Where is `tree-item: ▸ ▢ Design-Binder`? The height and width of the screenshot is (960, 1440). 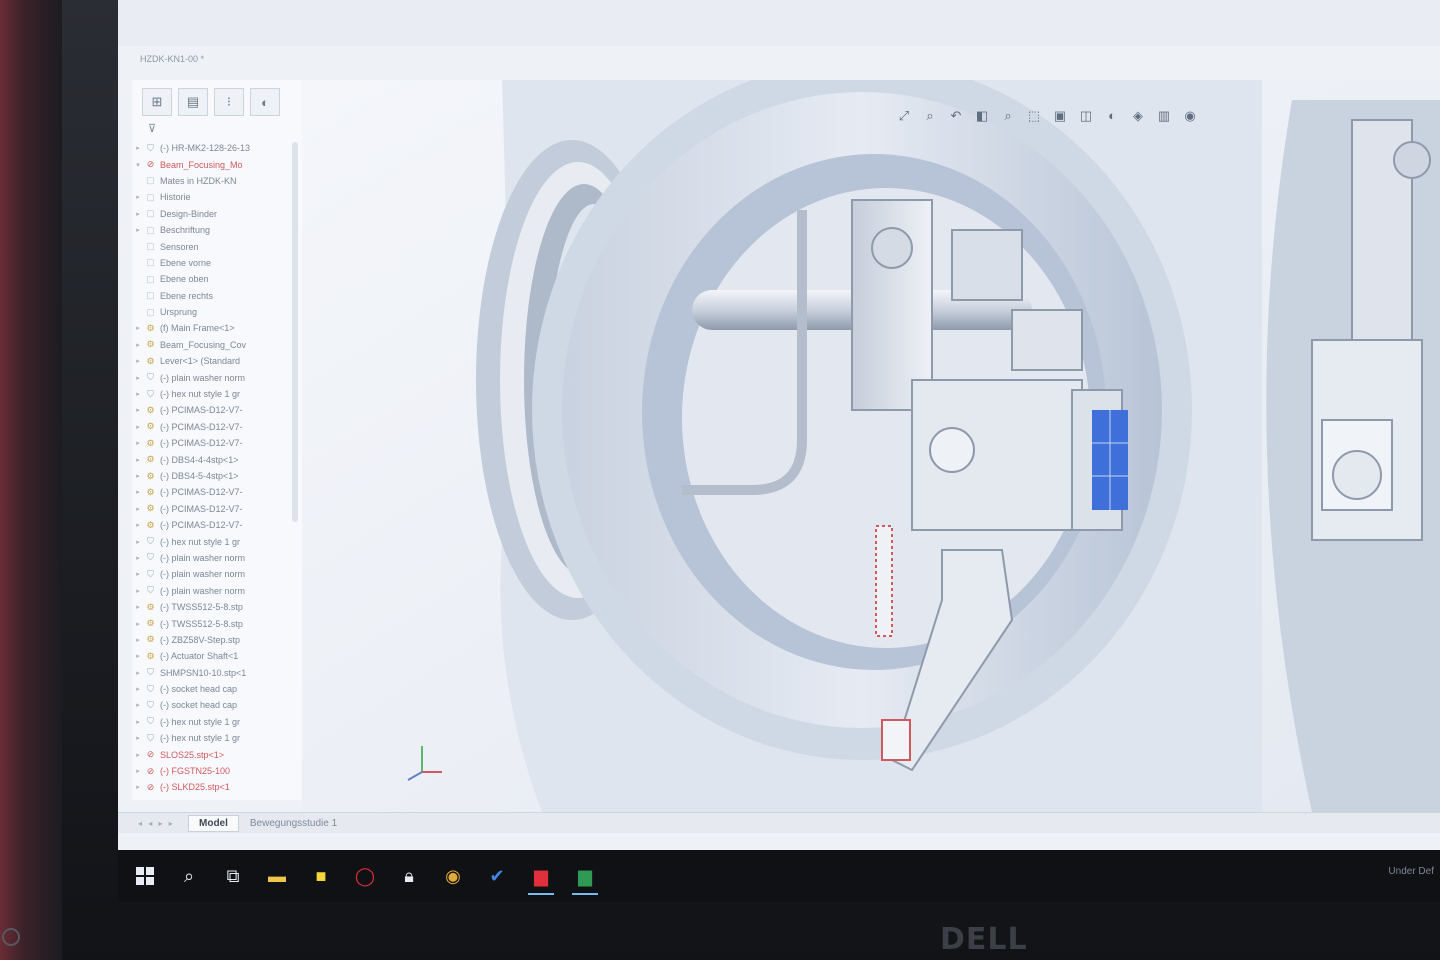 tree-item: ▸ ▢ Design-Binder is located at coordinates (217, 214).